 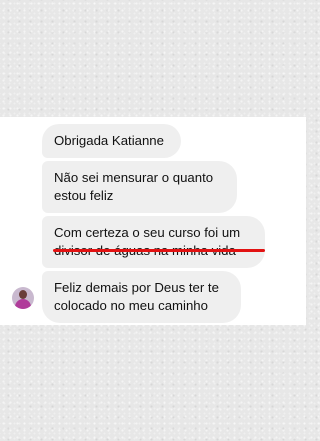 I want to click on message-bubble: Obrigada Katianne, so click(x=111, y=141).